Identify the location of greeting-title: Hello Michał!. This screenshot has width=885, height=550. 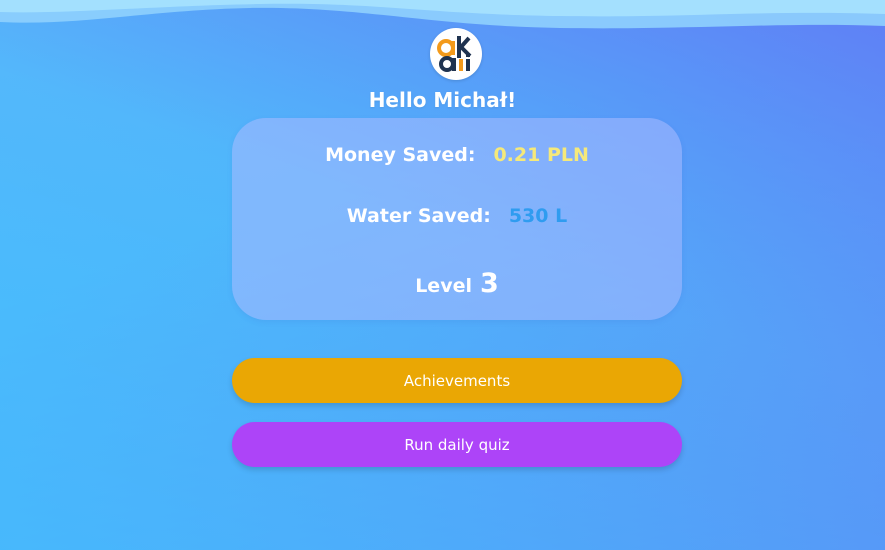
(442, 100).